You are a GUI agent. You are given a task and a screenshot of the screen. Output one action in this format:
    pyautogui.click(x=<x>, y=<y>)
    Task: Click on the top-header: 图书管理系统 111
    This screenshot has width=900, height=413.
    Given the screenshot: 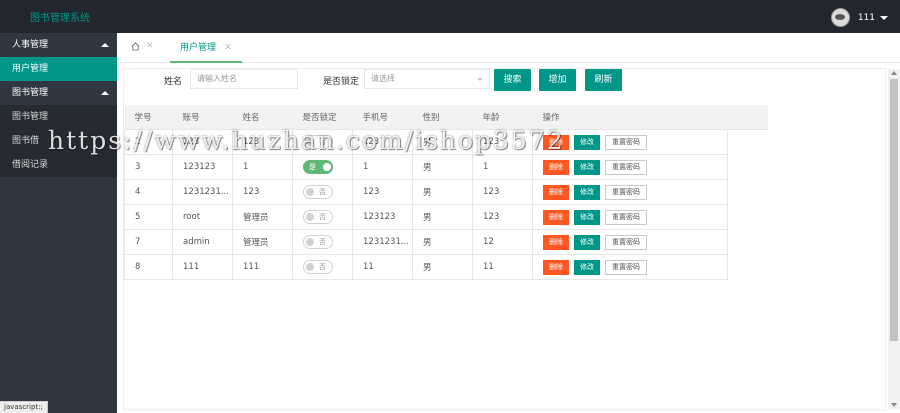 What is the action you would take?
    pyautogui.click(x=450, y=16)
    